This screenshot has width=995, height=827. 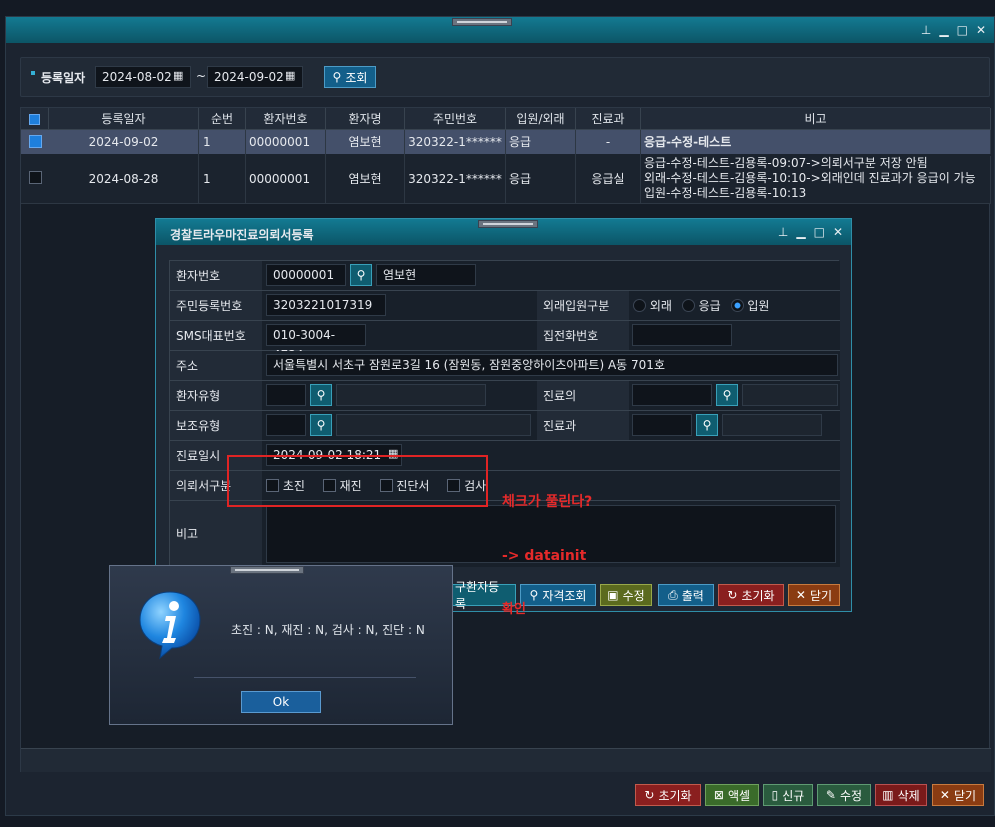 What do you see at coordinates (682, 335) in the screenshot?
I see `home-phone-input` at bounding box center [682, 335].